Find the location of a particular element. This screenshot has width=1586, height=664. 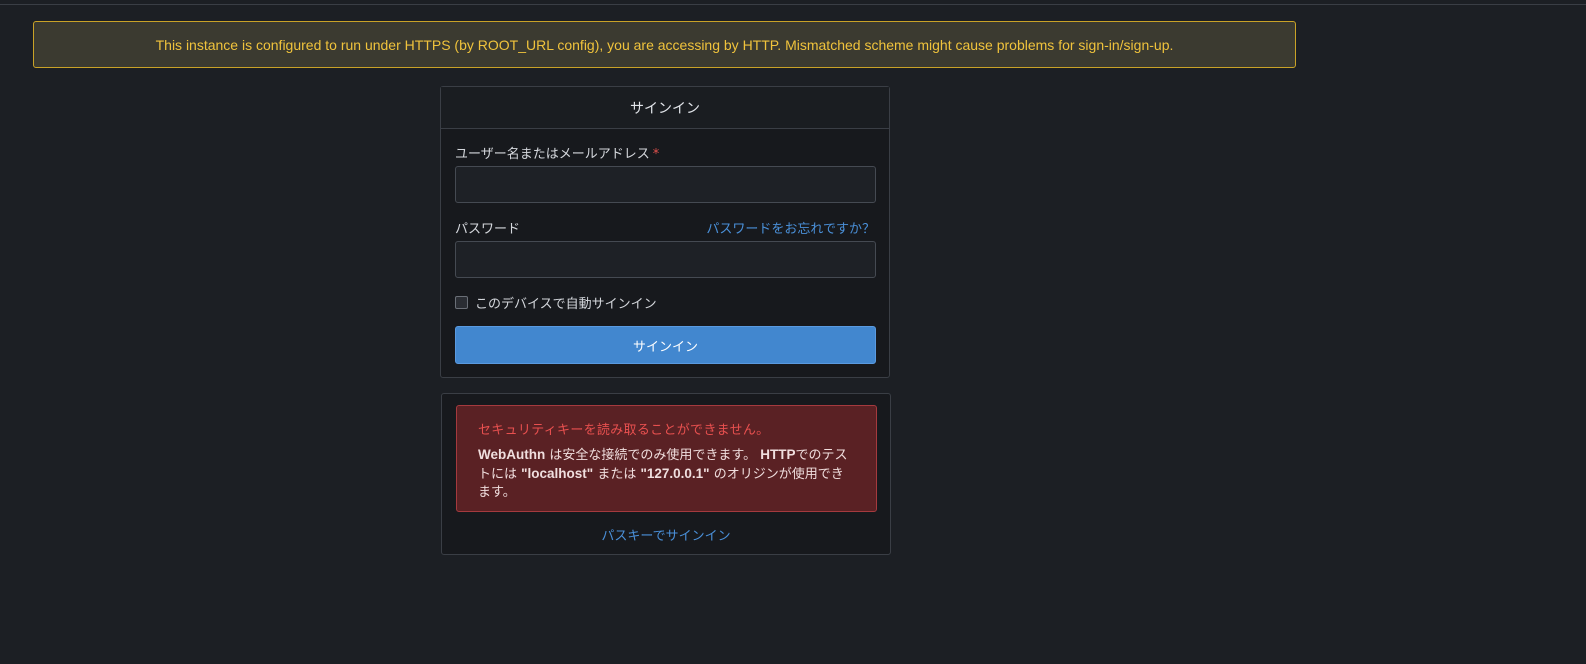

signin-button-label: サインイン is located at coordinates (665, 347).